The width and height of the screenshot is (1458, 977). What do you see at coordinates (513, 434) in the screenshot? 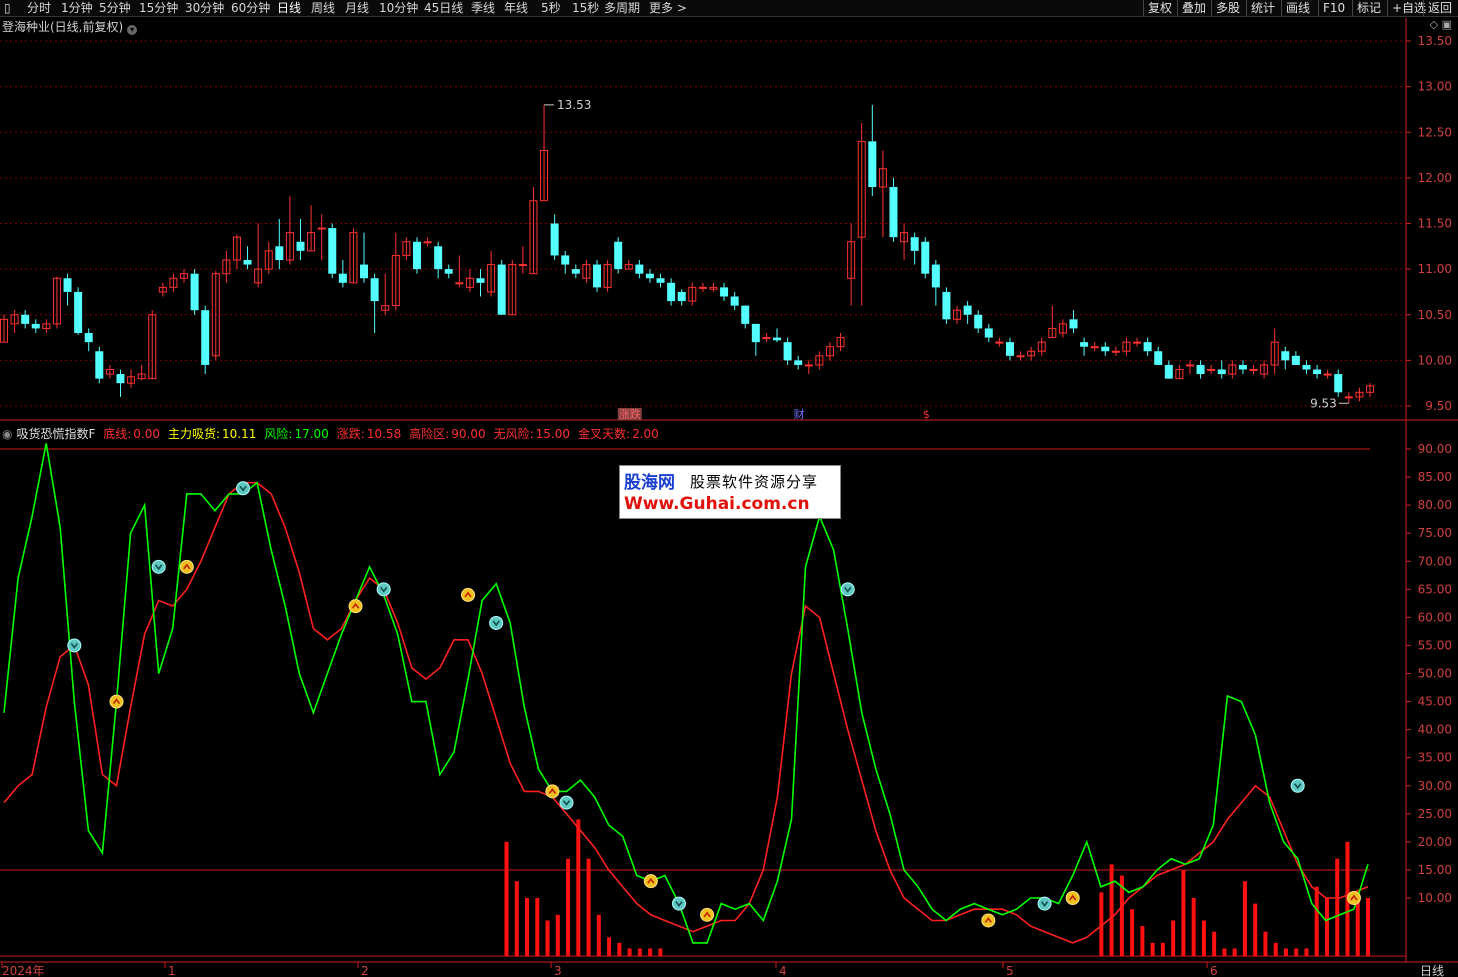
I see `param-label: 无风险:` at bounding box center [513, 434].